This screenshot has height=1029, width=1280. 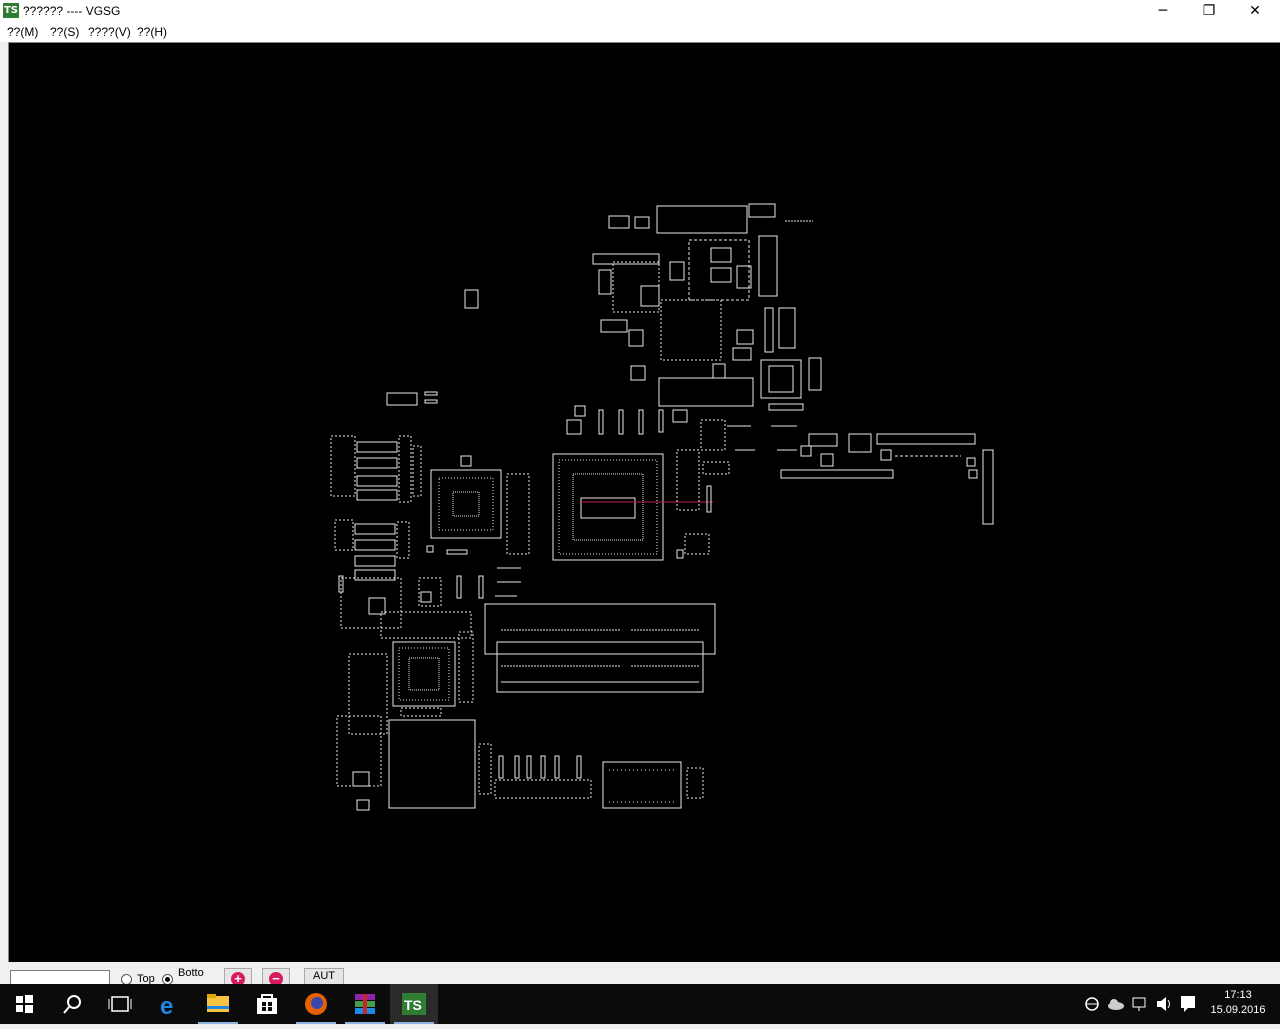 I want to click on close-button: ✕, so click(x=1255, y=11).